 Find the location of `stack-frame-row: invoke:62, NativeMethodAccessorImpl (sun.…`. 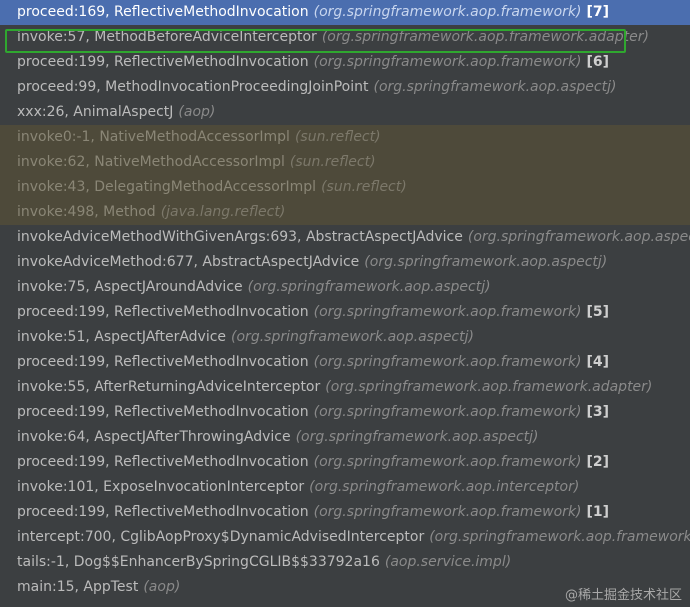

stack-frame-row: invoke:62, NativeMethodAccessorImpl (sun.… is located at coordinates (345, 162).